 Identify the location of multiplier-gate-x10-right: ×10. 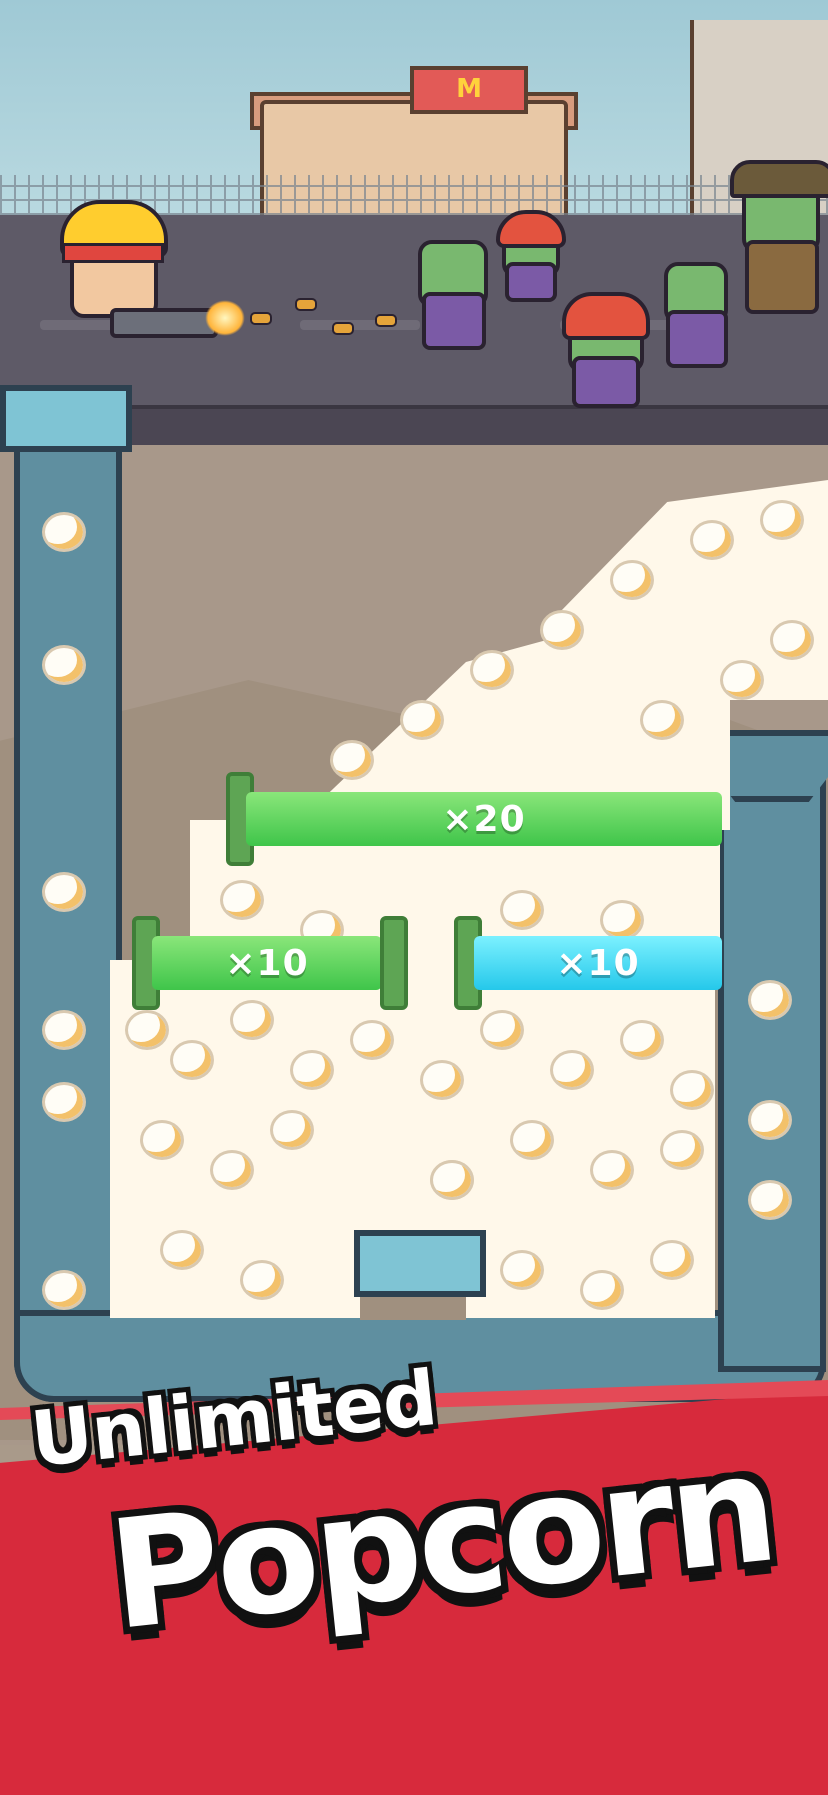
(598, 963).